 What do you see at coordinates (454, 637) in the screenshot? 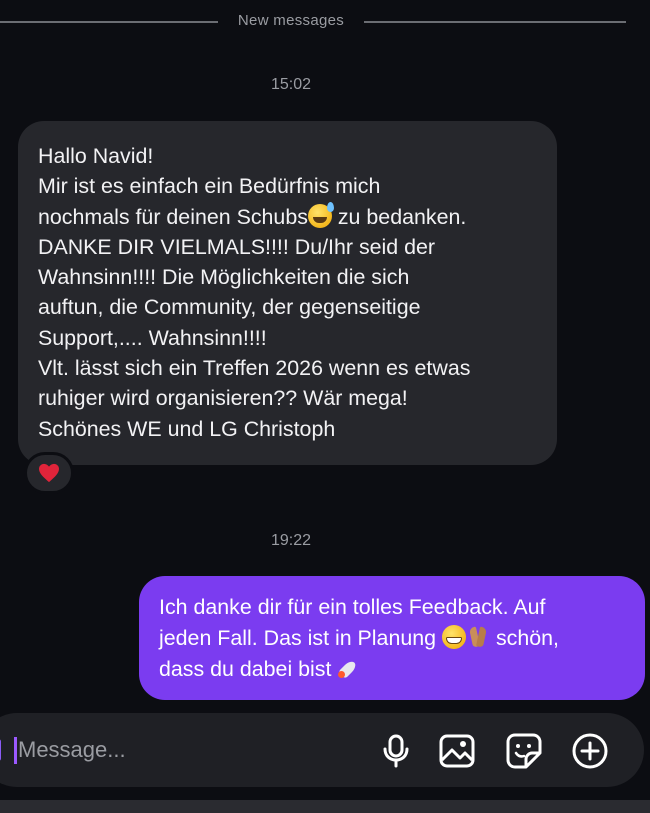
I see `grinning-face-emoji-icon` at bounding box center [454, 637].